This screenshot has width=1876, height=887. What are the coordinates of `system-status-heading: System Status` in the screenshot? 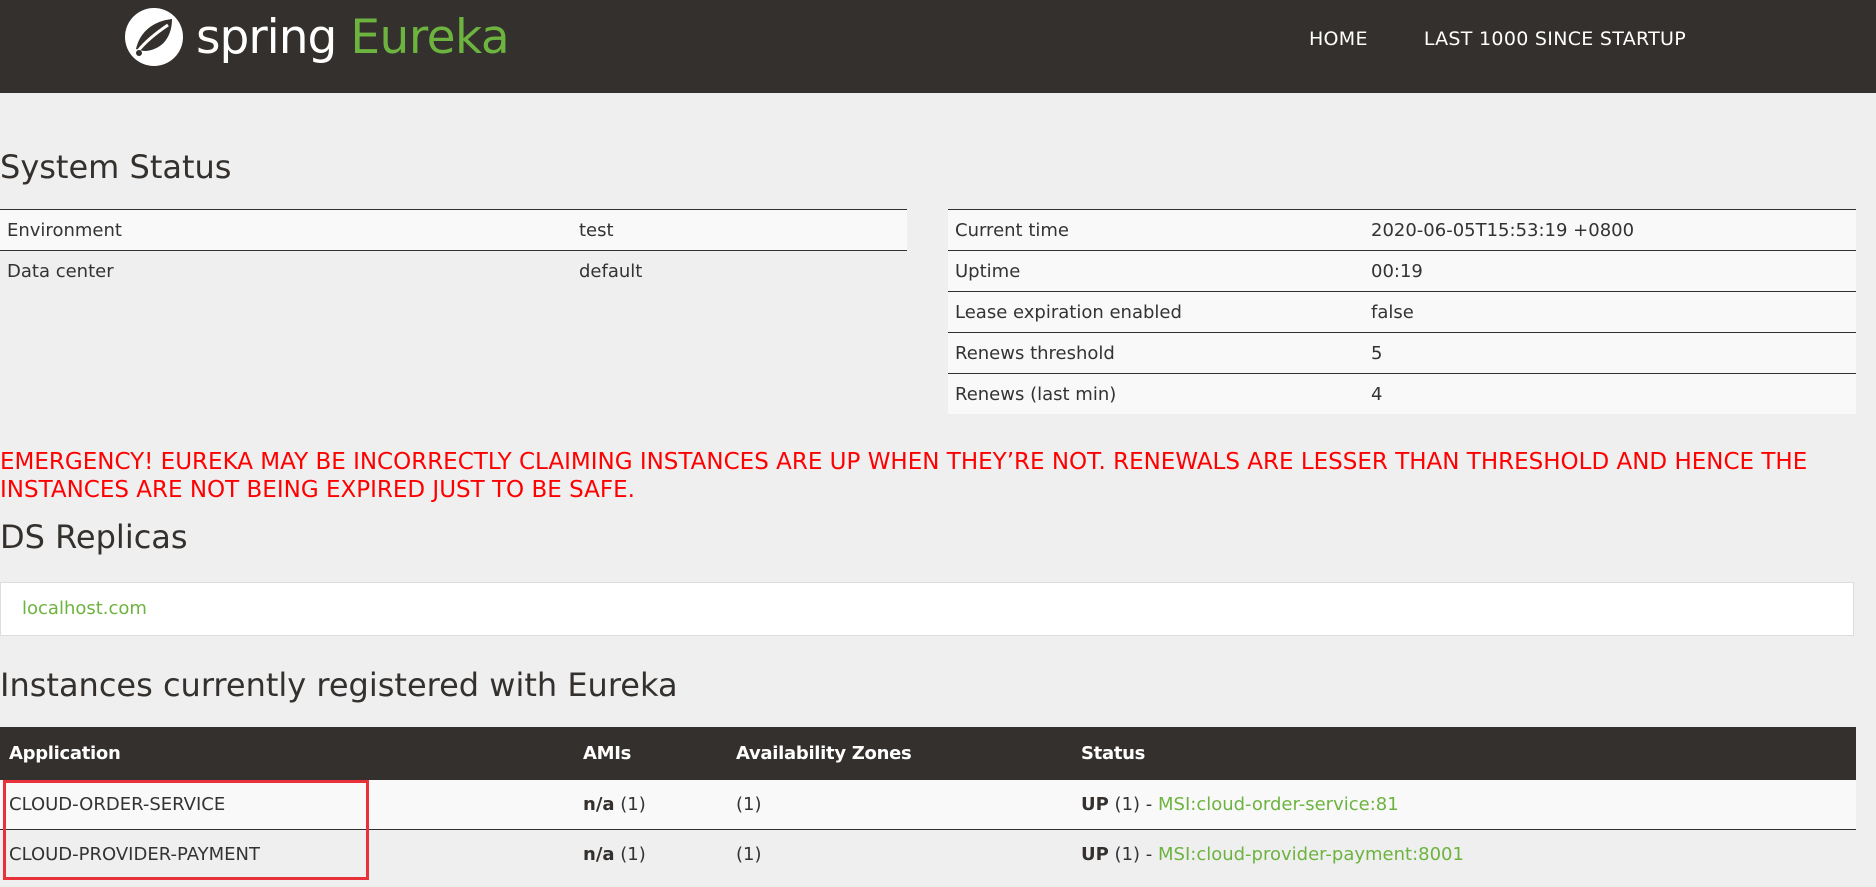 It's located at (116, 167).